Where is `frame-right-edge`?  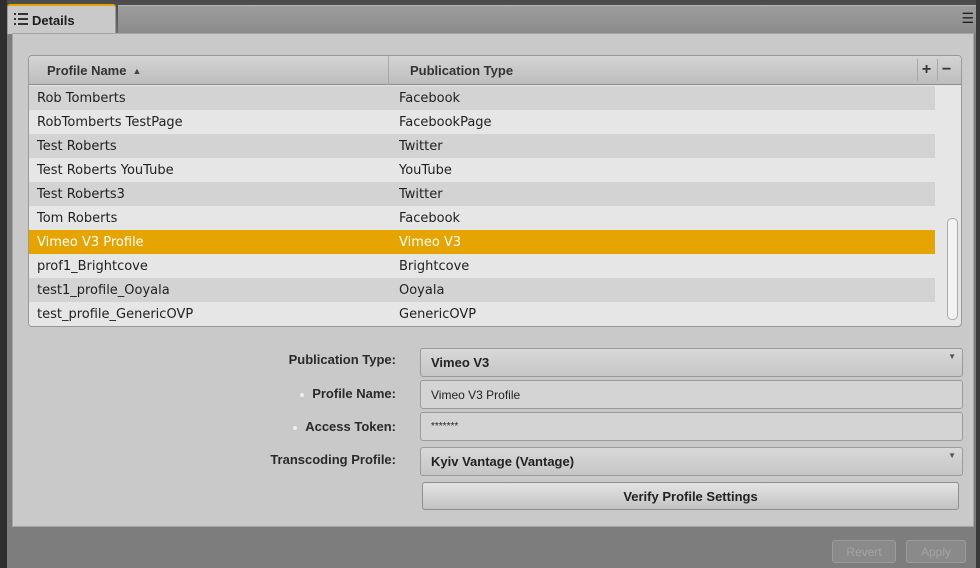 frame-right-edge is located at coordinates (978, 284).